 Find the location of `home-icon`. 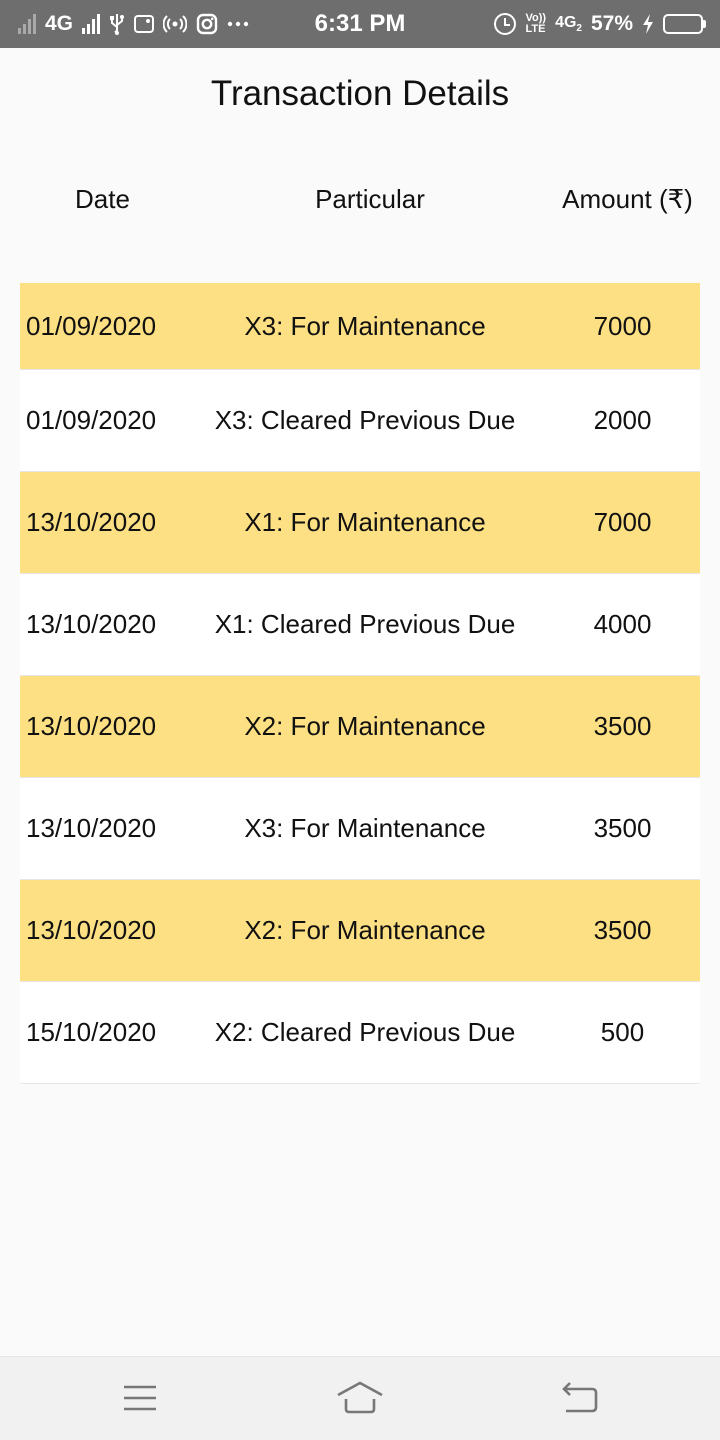

home-icon is located at coordinates (360, 1397).